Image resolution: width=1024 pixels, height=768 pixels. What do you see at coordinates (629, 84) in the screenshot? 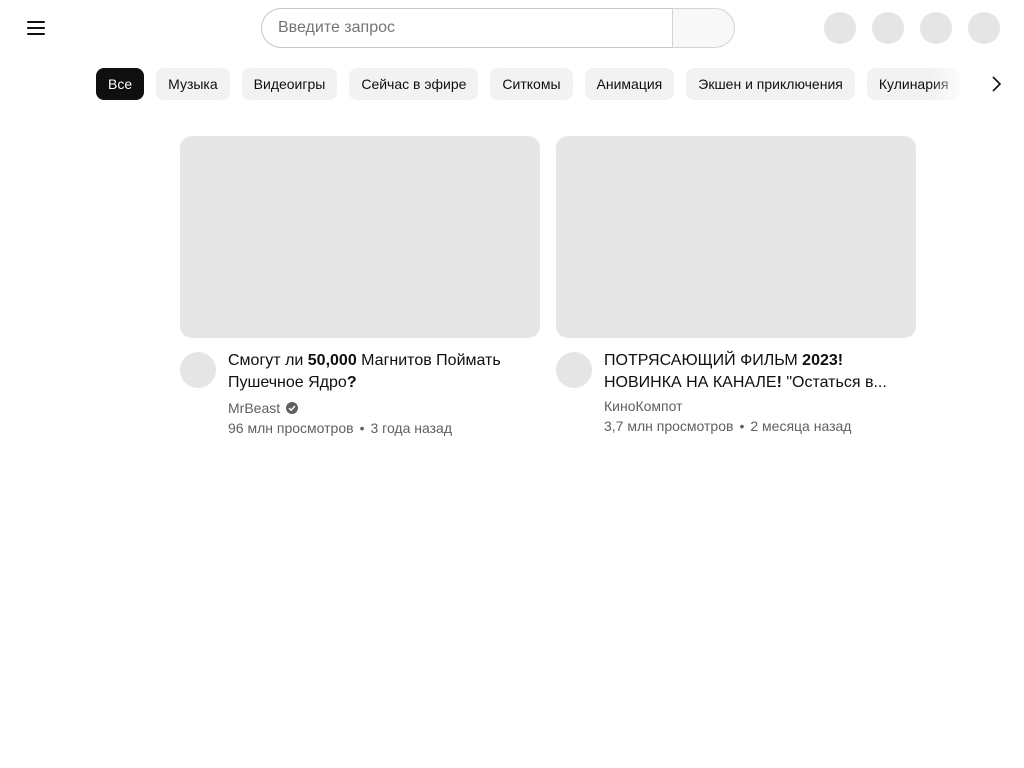
I see `chip-animation: Анимация` at bounding box center [629, 84].